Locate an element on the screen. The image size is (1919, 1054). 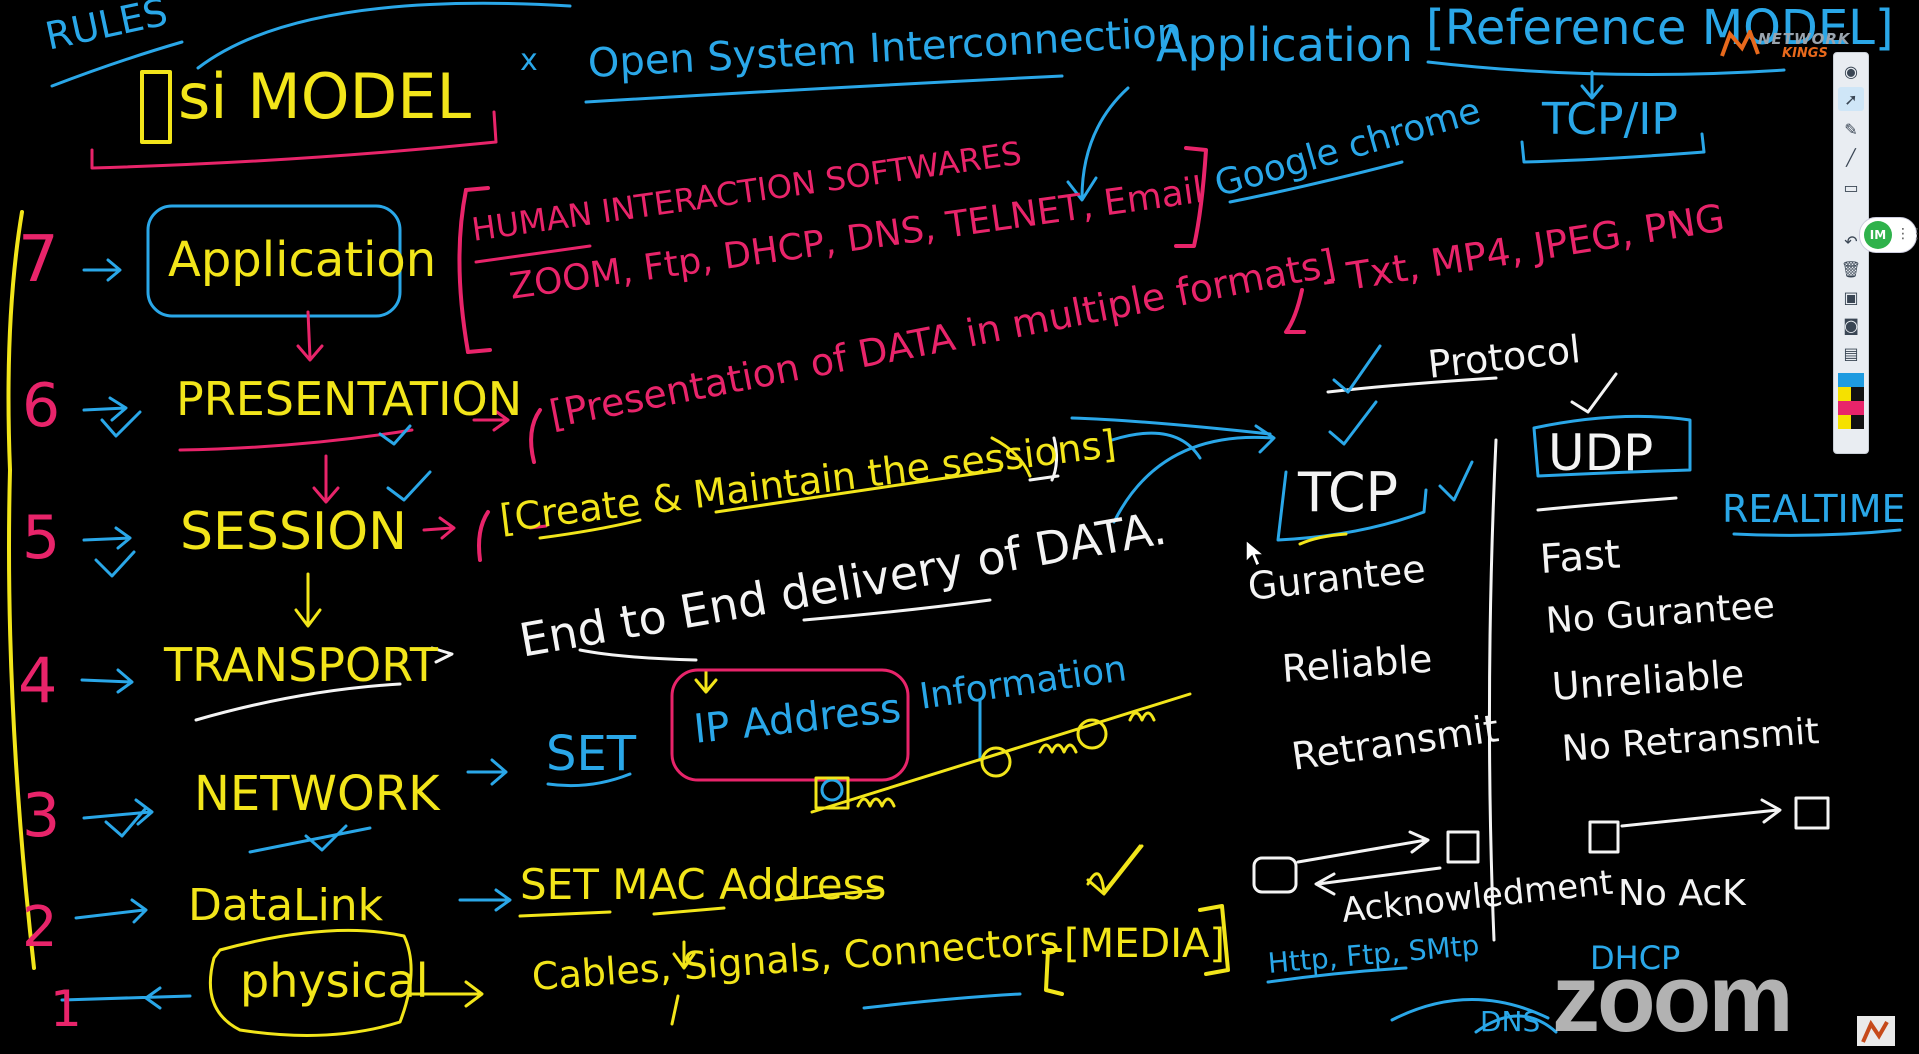
color-swatch-blue is located at coordinates (1851, 380).